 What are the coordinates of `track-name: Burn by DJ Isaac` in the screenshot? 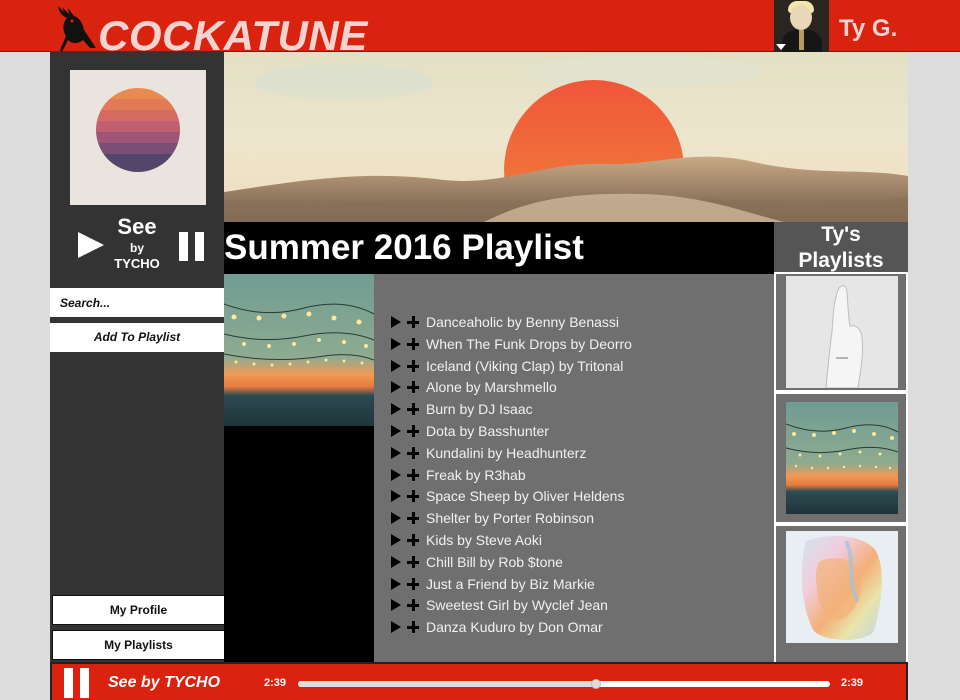 It's located at (479, 409).